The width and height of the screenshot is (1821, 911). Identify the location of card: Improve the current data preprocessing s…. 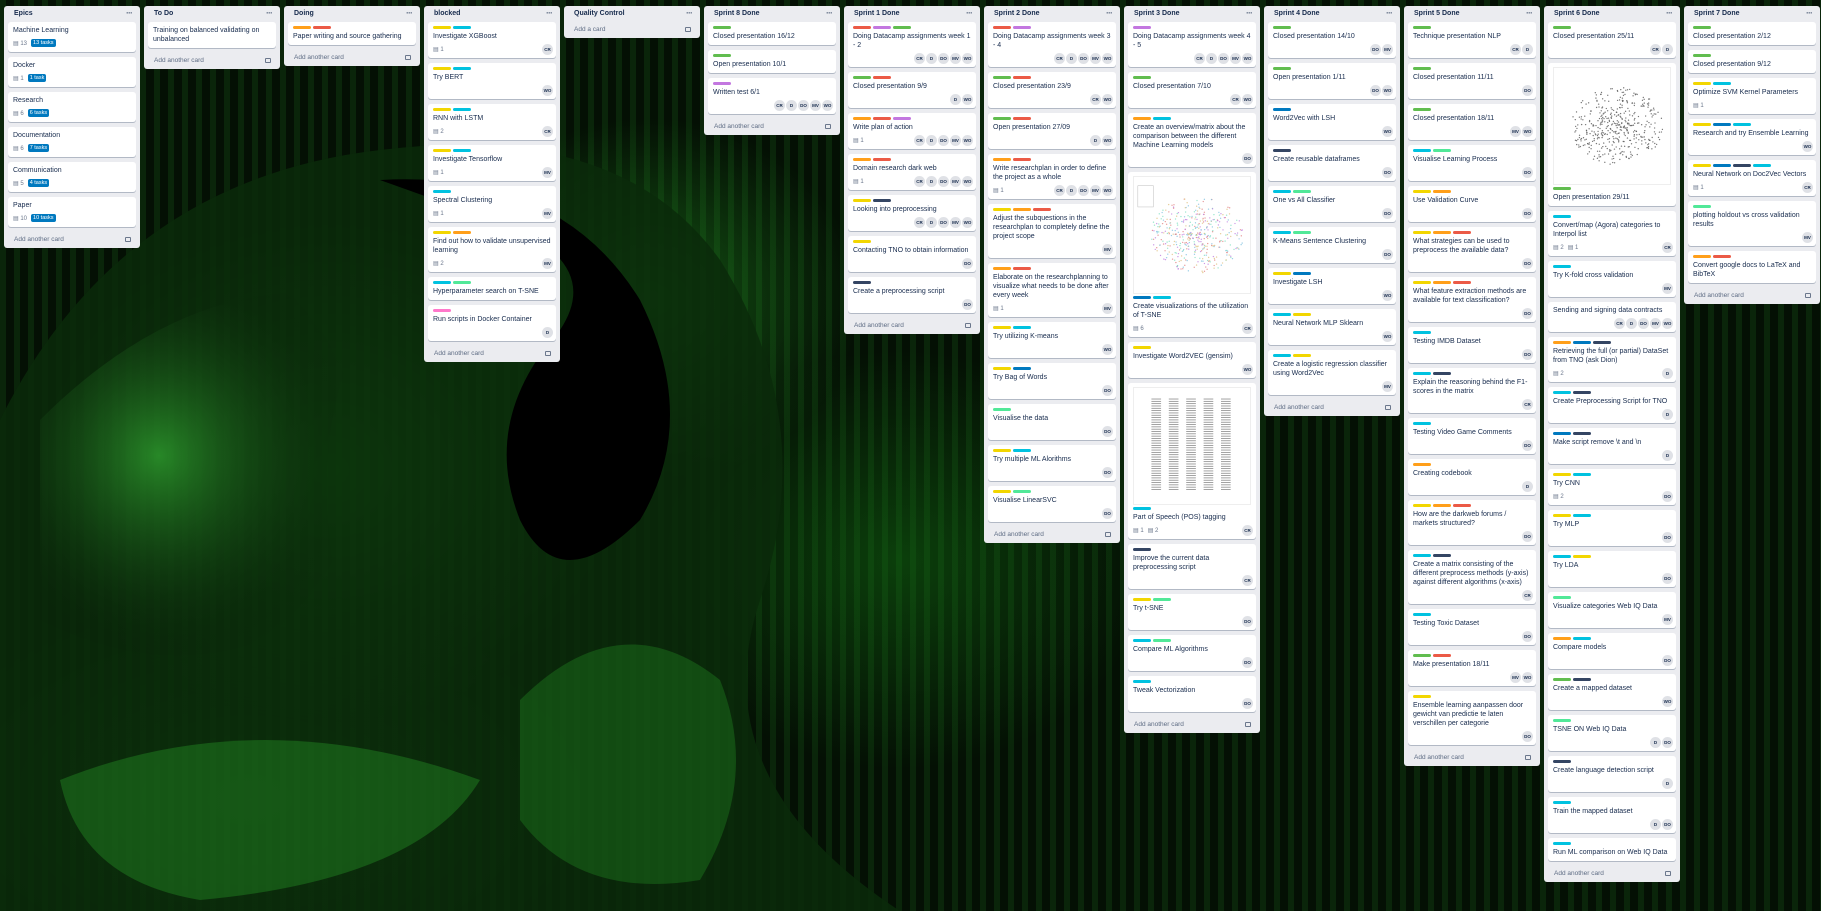
(1192, 566).